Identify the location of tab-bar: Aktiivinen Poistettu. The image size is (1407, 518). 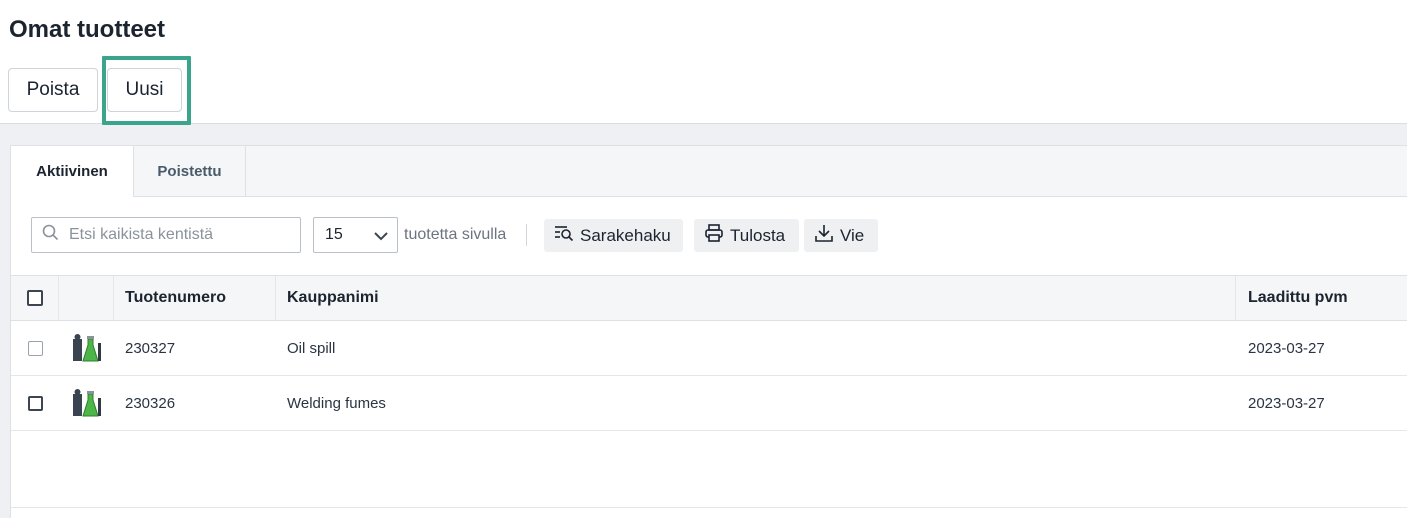
(709, 171).